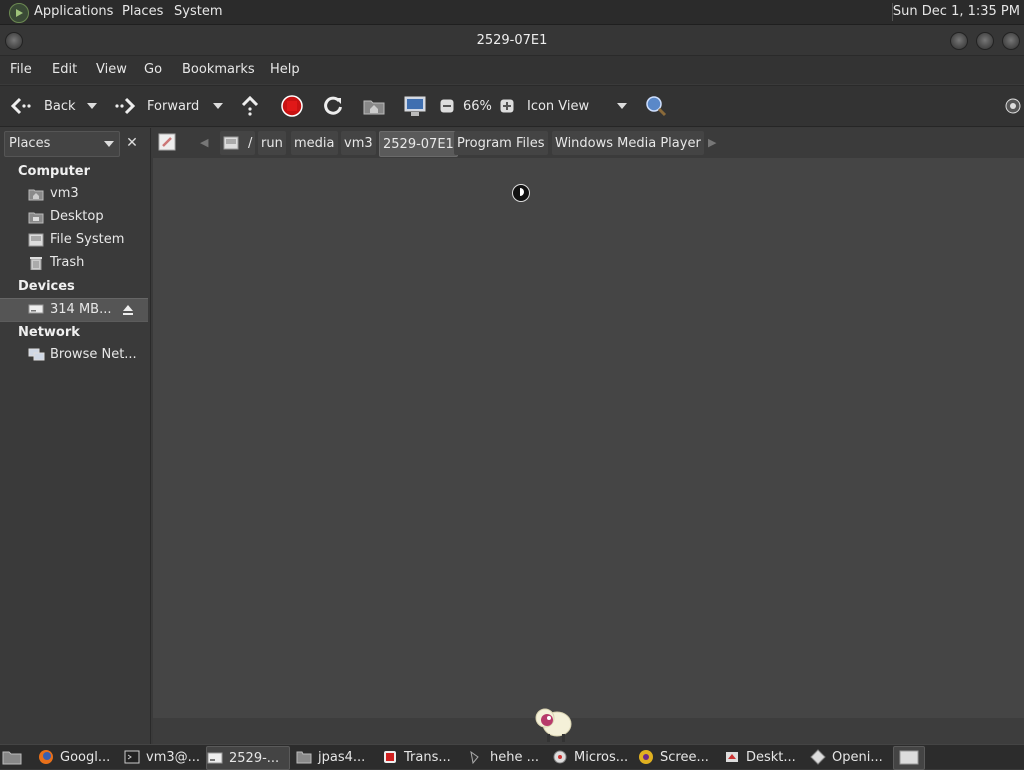 Image resolution: width=1024 pixels, height=770 pixels. I want to click on menubar: File Edit View Go Bookmarks Help, so click(512, 70).